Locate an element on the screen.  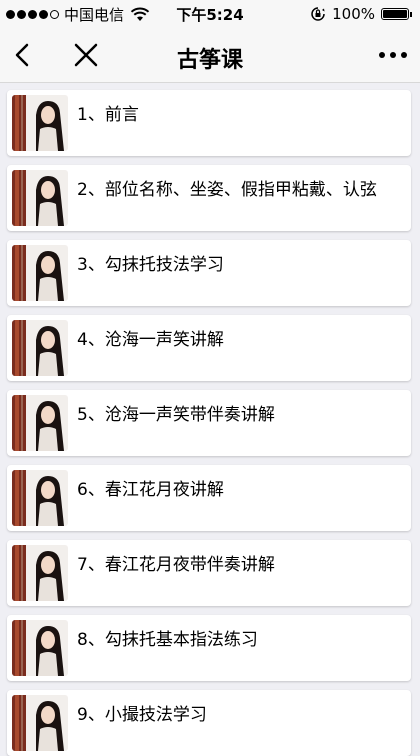
lesson-title: 8、勾抹托基本指法练习 is located at coordinates (167, 640).